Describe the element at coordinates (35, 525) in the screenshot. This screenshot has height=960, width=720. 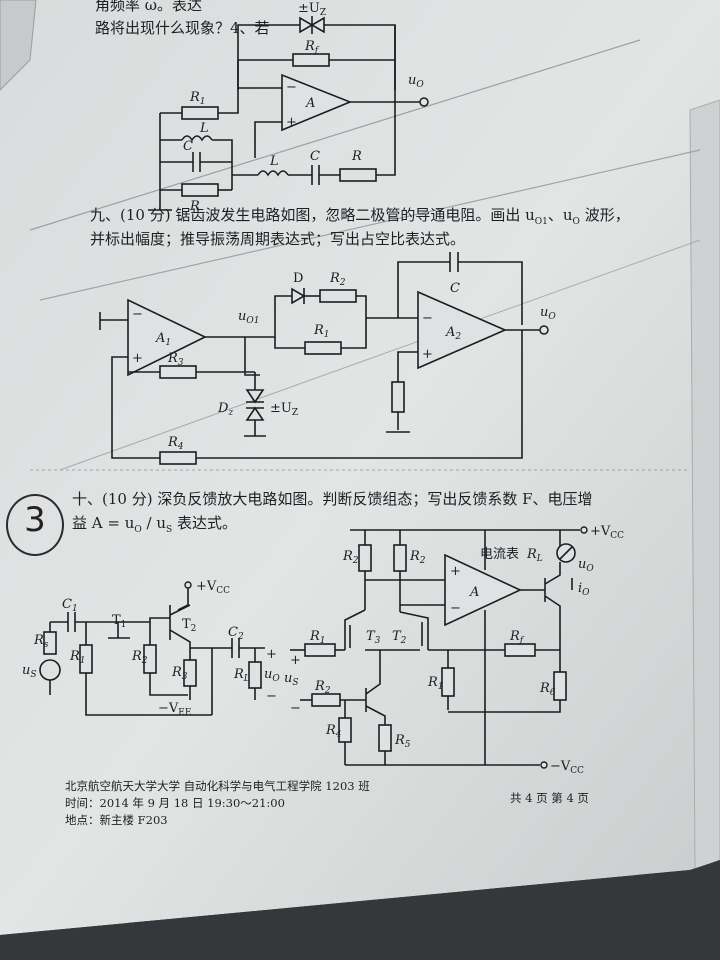
I see `margin-circled-mark: 3` at that location.